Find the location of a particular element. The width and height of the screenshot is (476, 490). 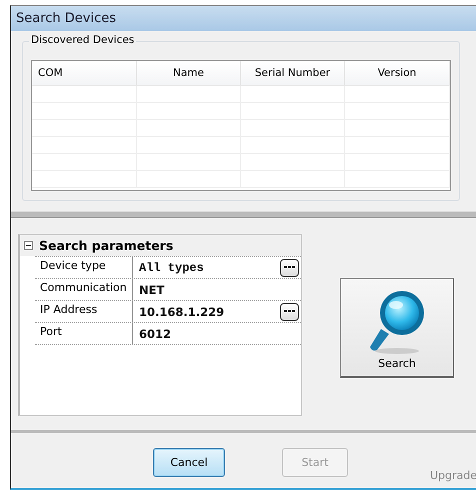

property-value: 6012 is located at coordinates (155, 333).